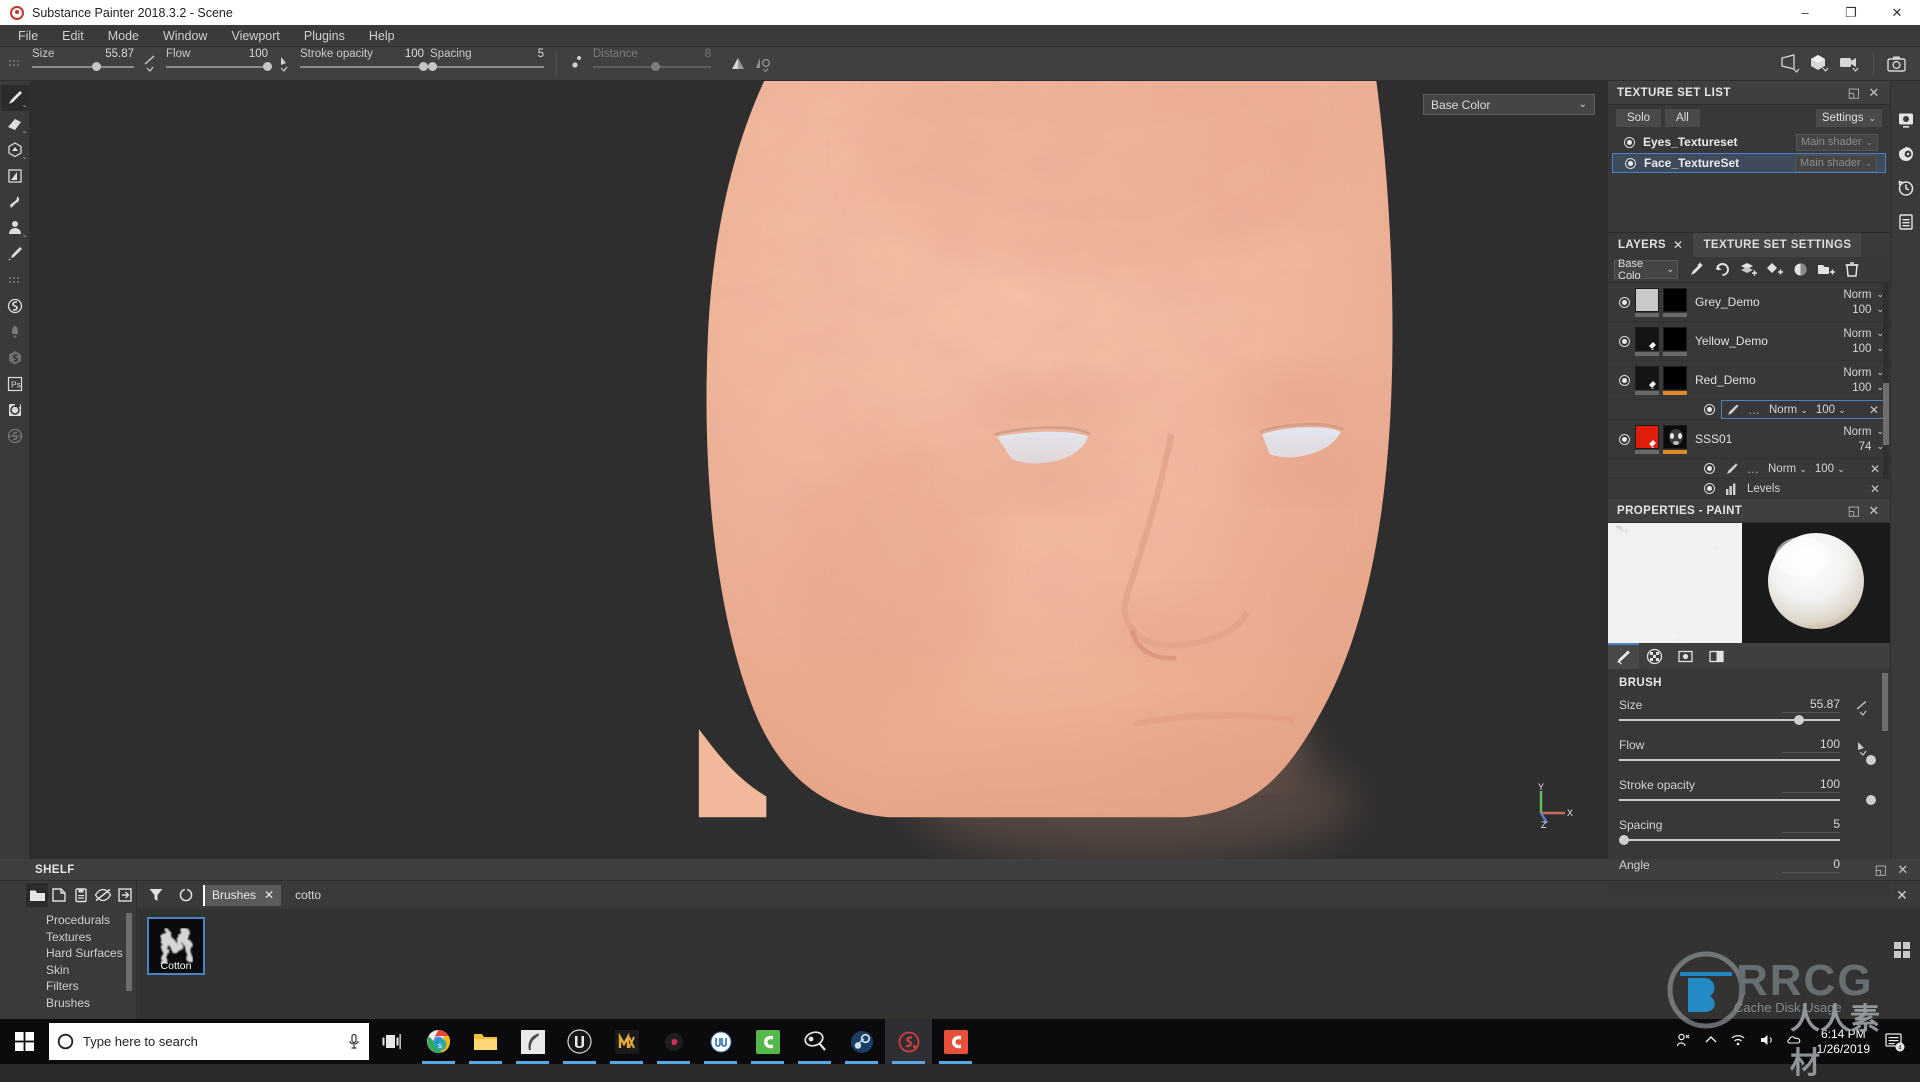 This screenshot has height=1082, width=1920. Describe the element at coordinates (354, 1041) in the screenshot. I see `microphone-icon` at that location.